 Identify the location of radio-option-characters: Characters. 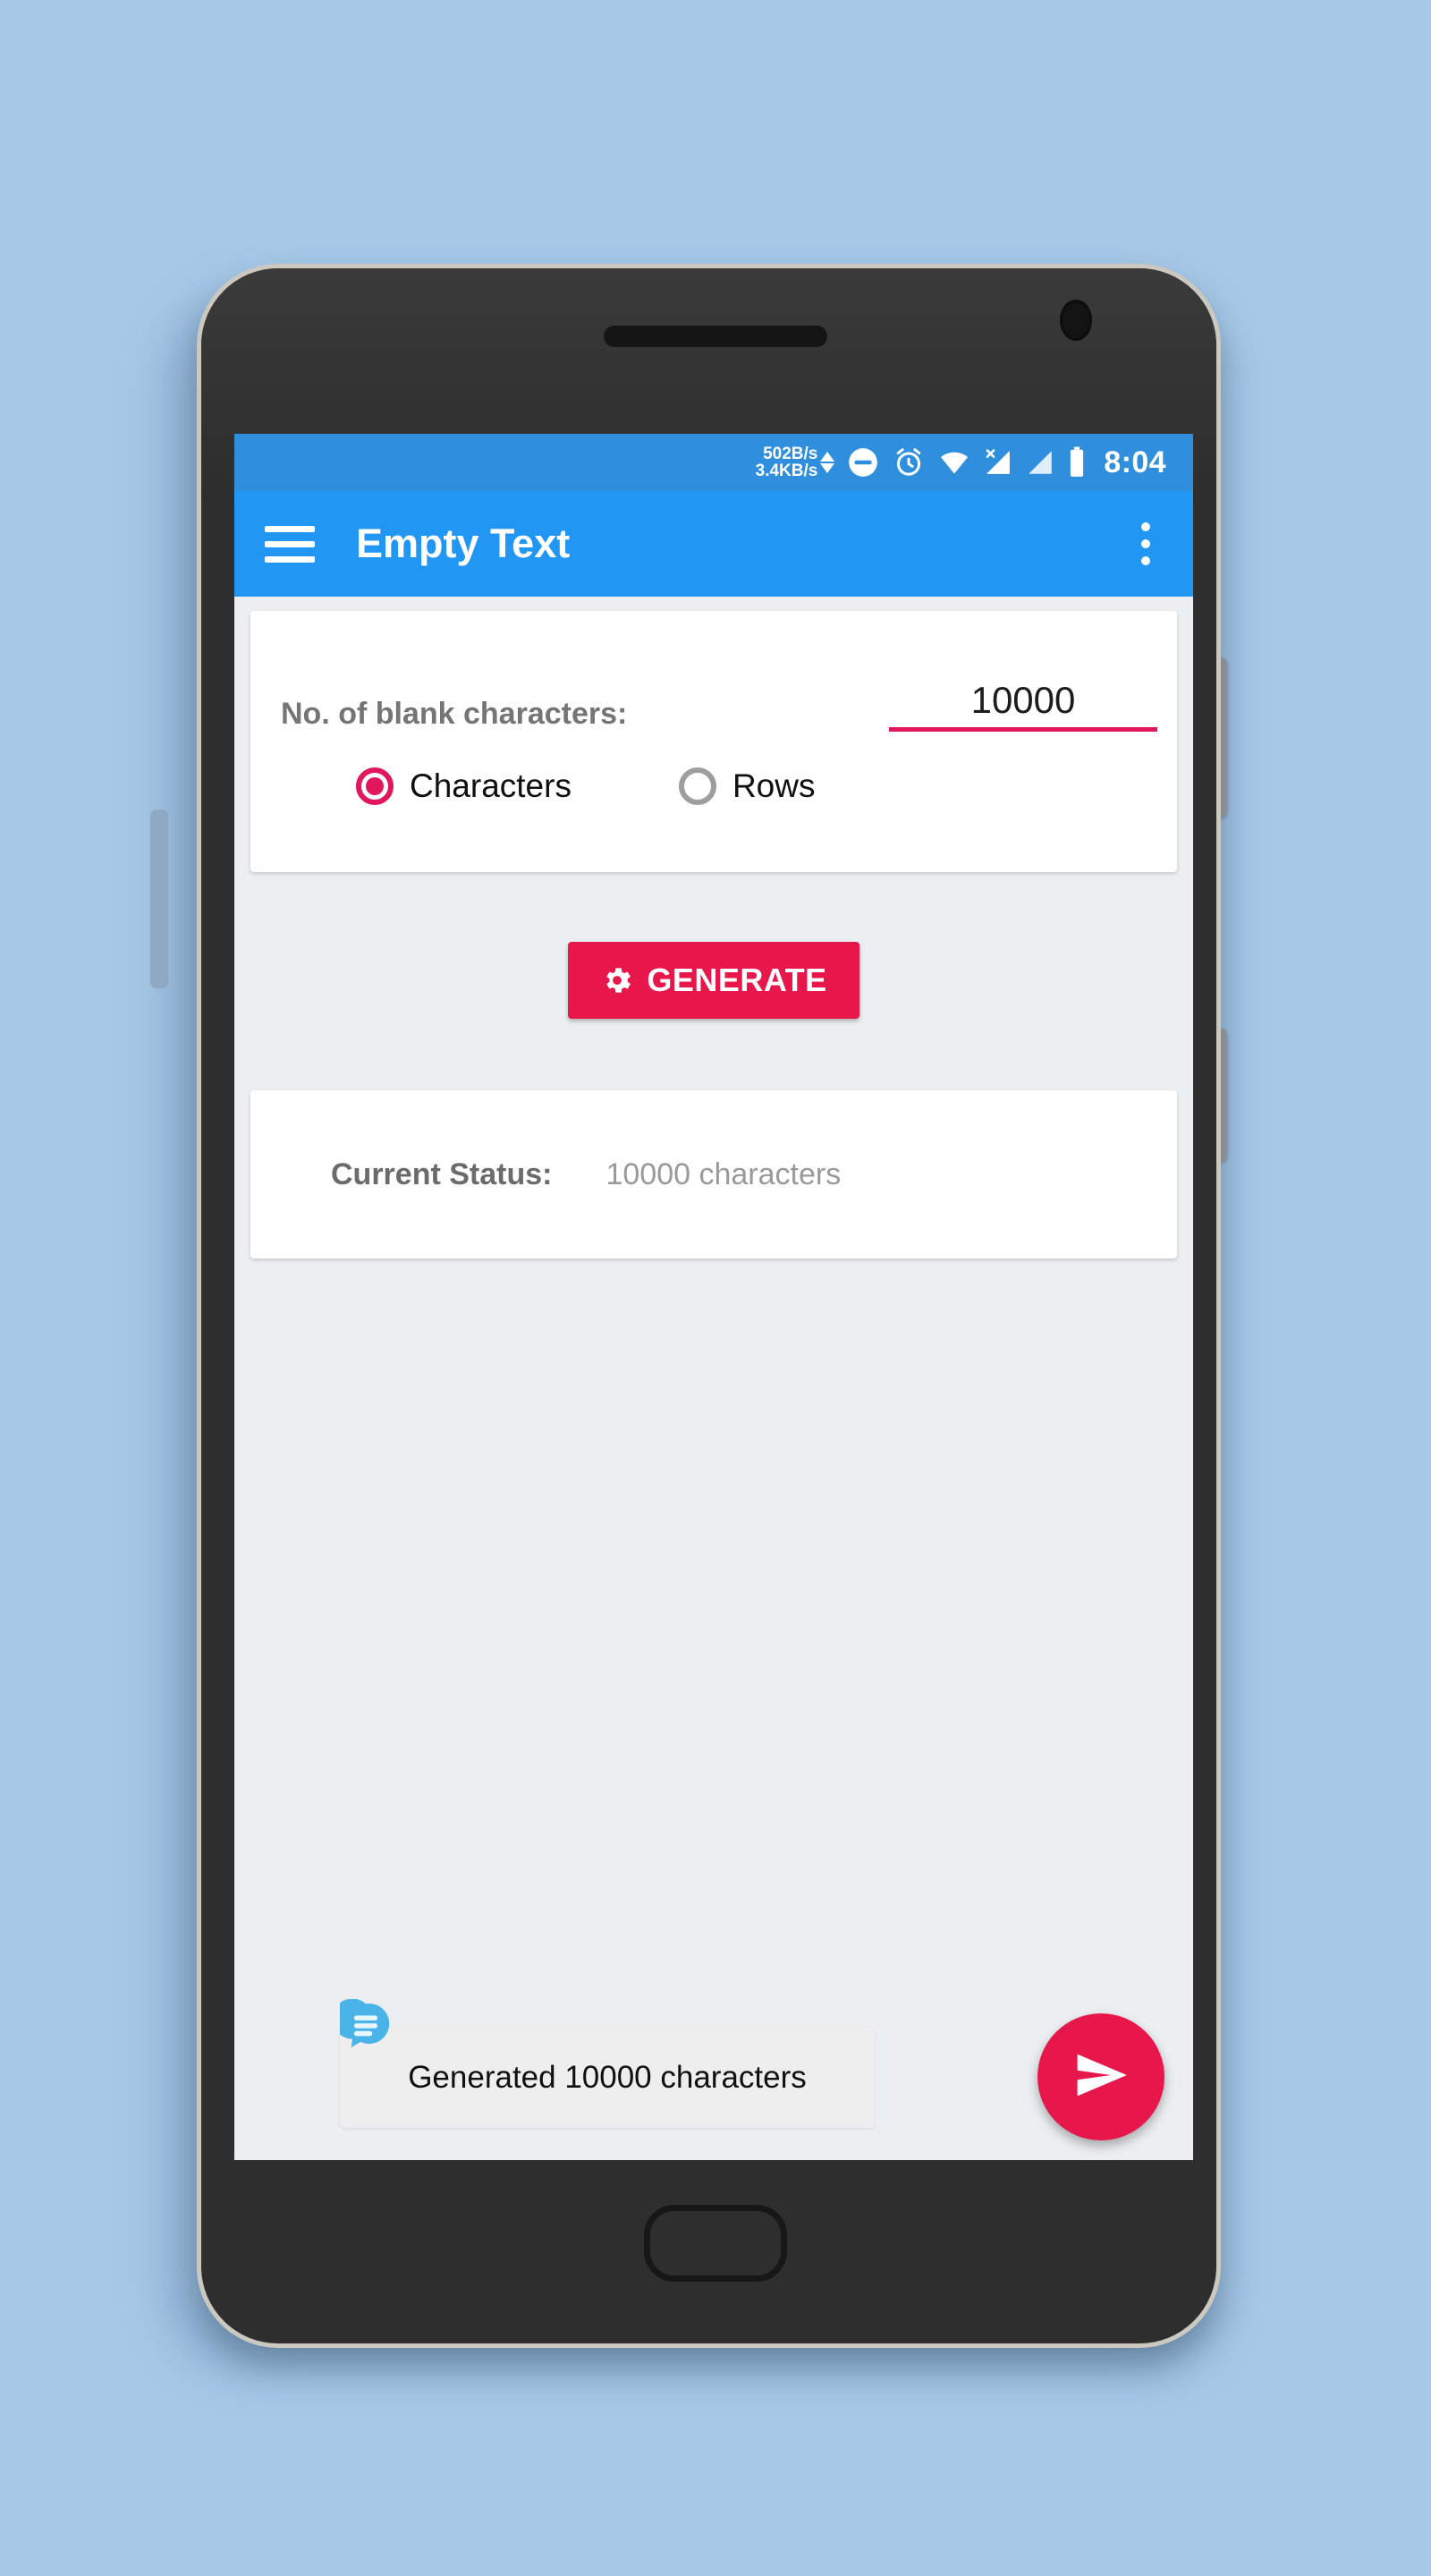
(464, 786).